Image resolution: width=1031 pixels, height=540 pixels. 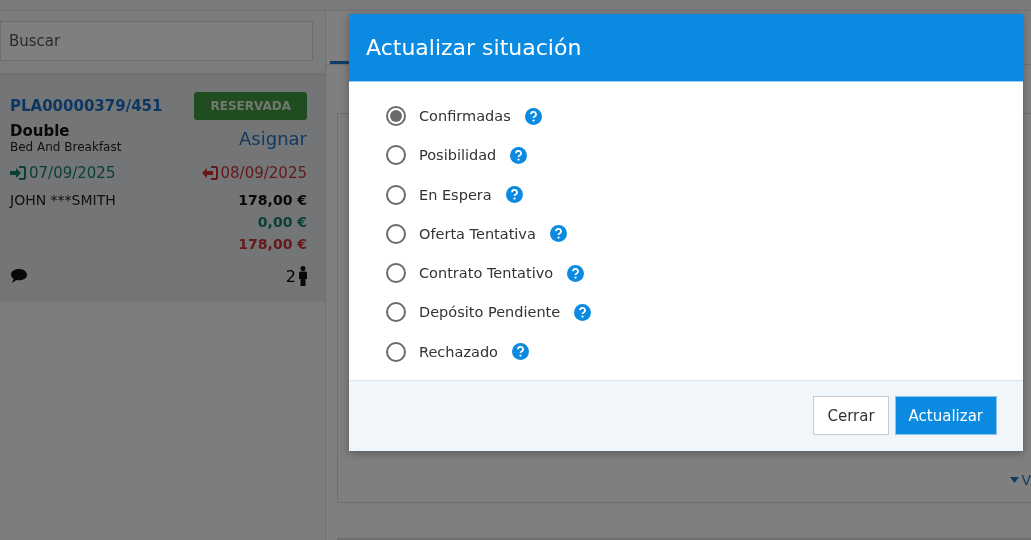 I want to click on check-in-icon, so click(x=18, y=173).